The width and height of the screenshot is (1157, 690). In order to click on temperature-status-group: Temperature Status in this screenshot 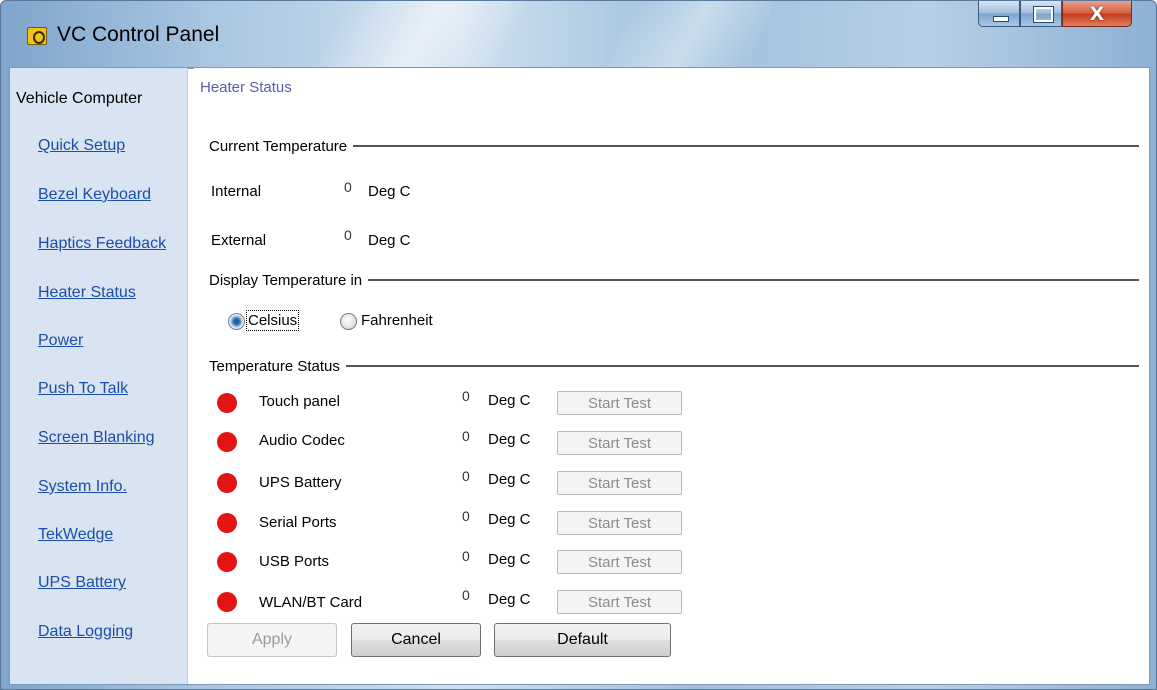, I will do `click(674, 366)`.